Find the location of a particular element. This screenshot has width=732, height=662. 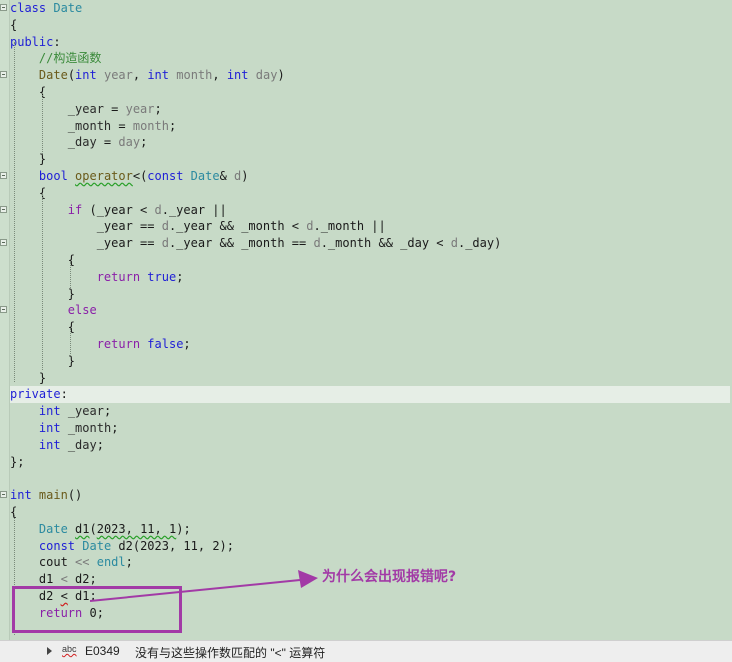

error-code: E0349 is located at coordinates (102, 651).